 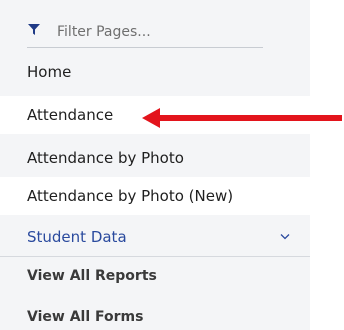 What do you see at coordinates (77, 237) in the screenshot?
I see `sidebar-item-label: Student Data` at bounding box center [77, 237].